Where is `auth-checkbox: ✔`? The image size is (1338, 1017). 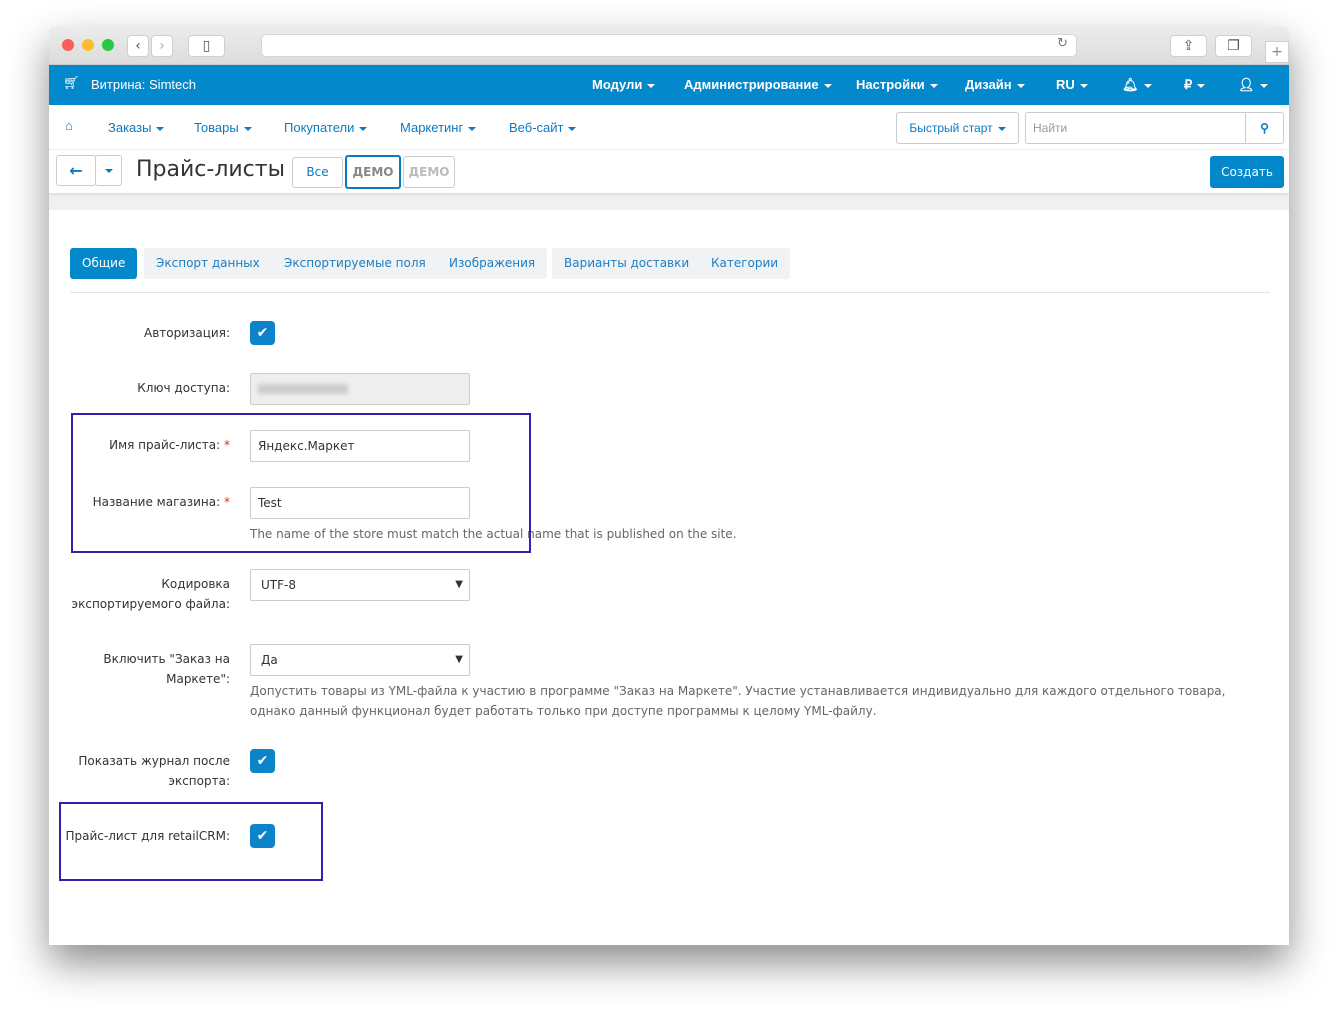 auth-checkbox: ✔ is located at coordinates (262, 333).